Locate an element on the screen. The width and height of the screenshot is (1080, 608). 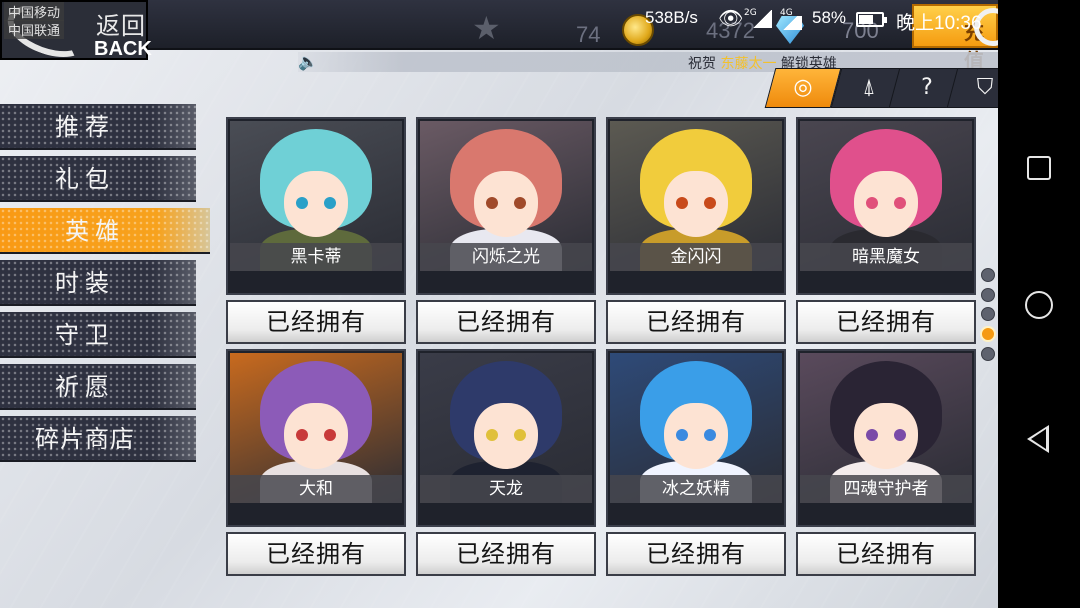
energy-star-icon: ★ is located at coordinates (486, 28).